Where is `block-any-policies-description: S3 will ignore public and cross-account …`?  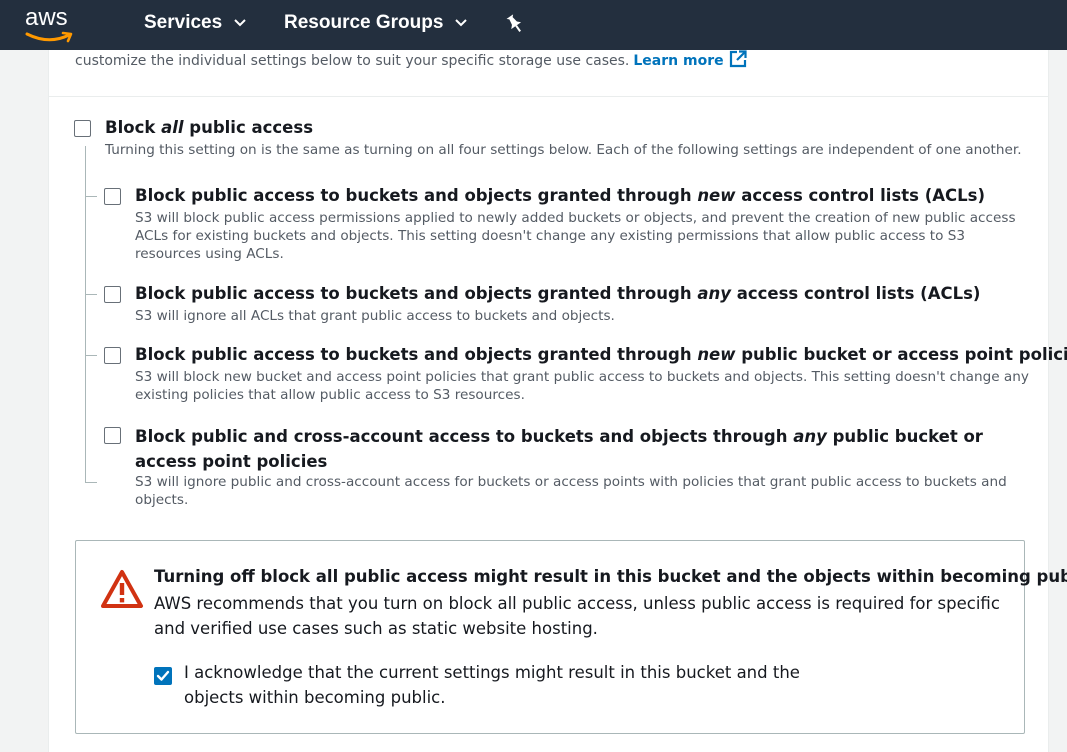
block-any-policies-description: S3 will ignore public and cross-account … is located at coordinates (571, 491).